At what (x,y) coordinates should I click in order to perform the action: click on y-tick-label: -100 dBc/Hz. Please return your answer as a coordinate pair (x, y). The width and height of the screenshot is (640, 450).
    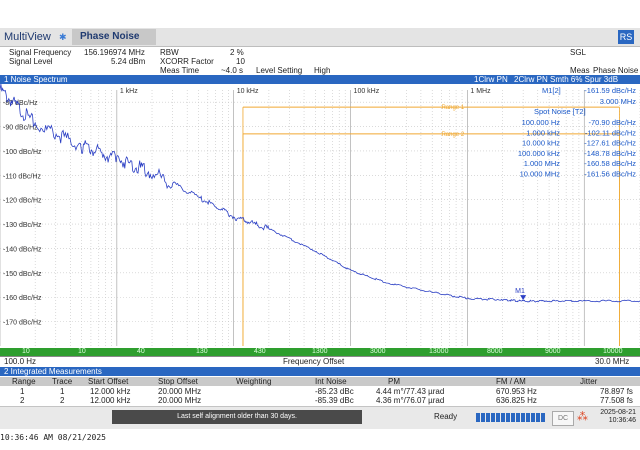
    Looking at the image, I should click on (22, 152).